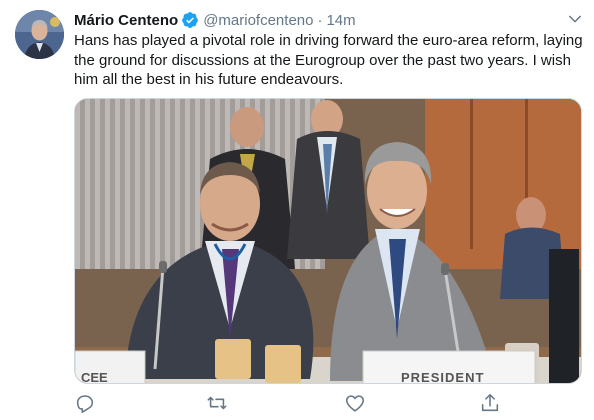  Describe the element at coordinates (126, 20) in the screenshot. I see `display-name: Mário Centeno` at that location.